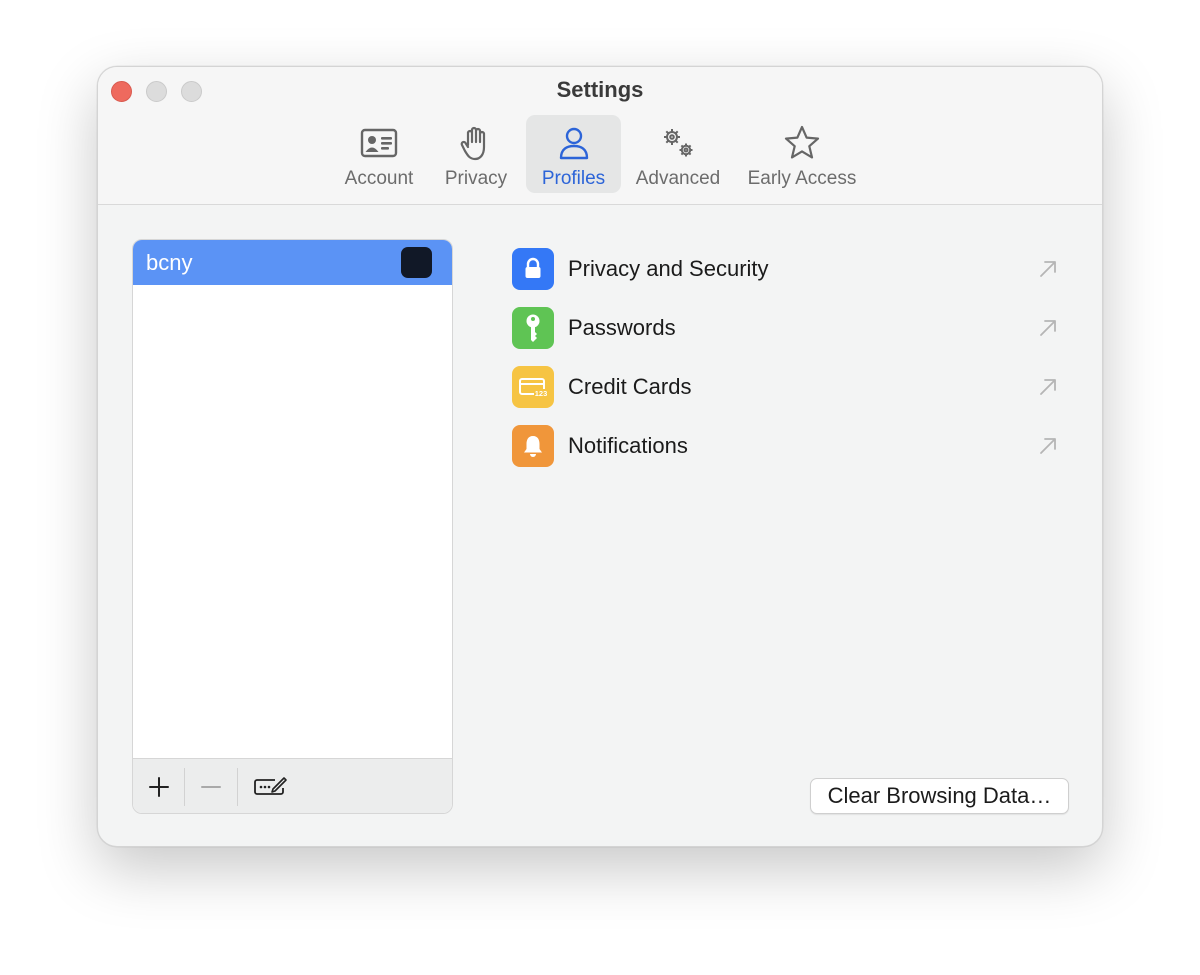 This screenshot has width=1200, height=975. I want to click on tab-early-access: Early Access, so click(802, 154).